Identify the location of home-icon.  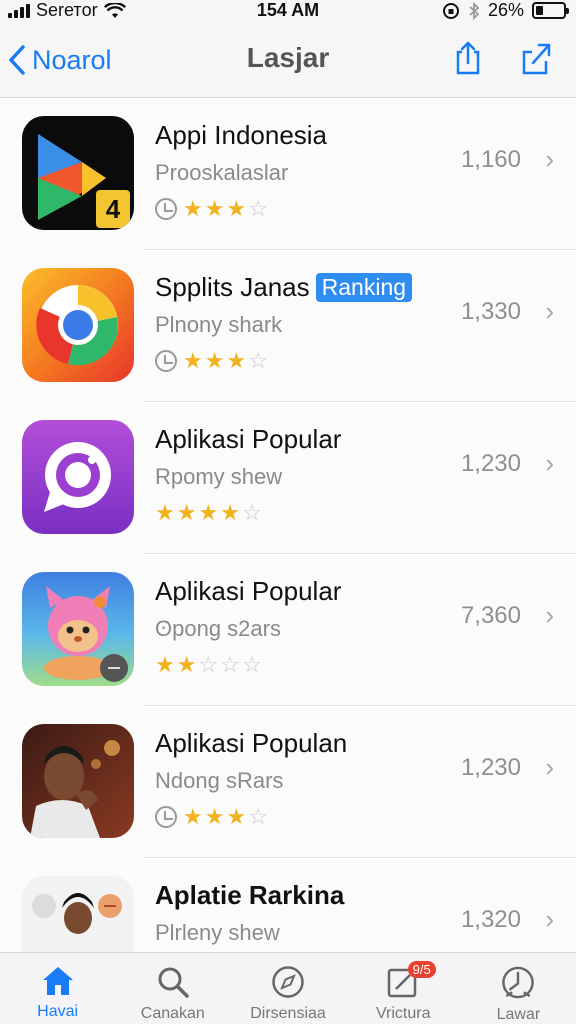
(57, 981).